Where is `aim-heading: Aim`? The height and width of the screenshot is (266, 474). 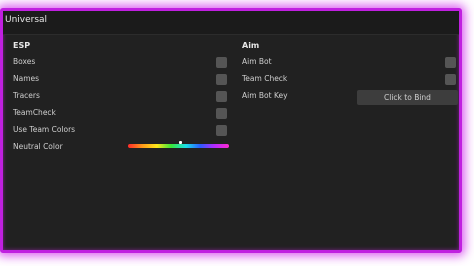
aim-heading: Aim is located at coordinates (251, 45).